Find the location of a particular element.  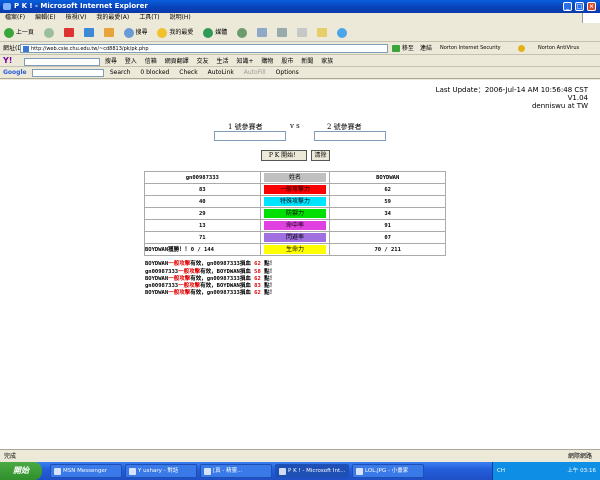

edit-icon is located at coordinates (301, 32).